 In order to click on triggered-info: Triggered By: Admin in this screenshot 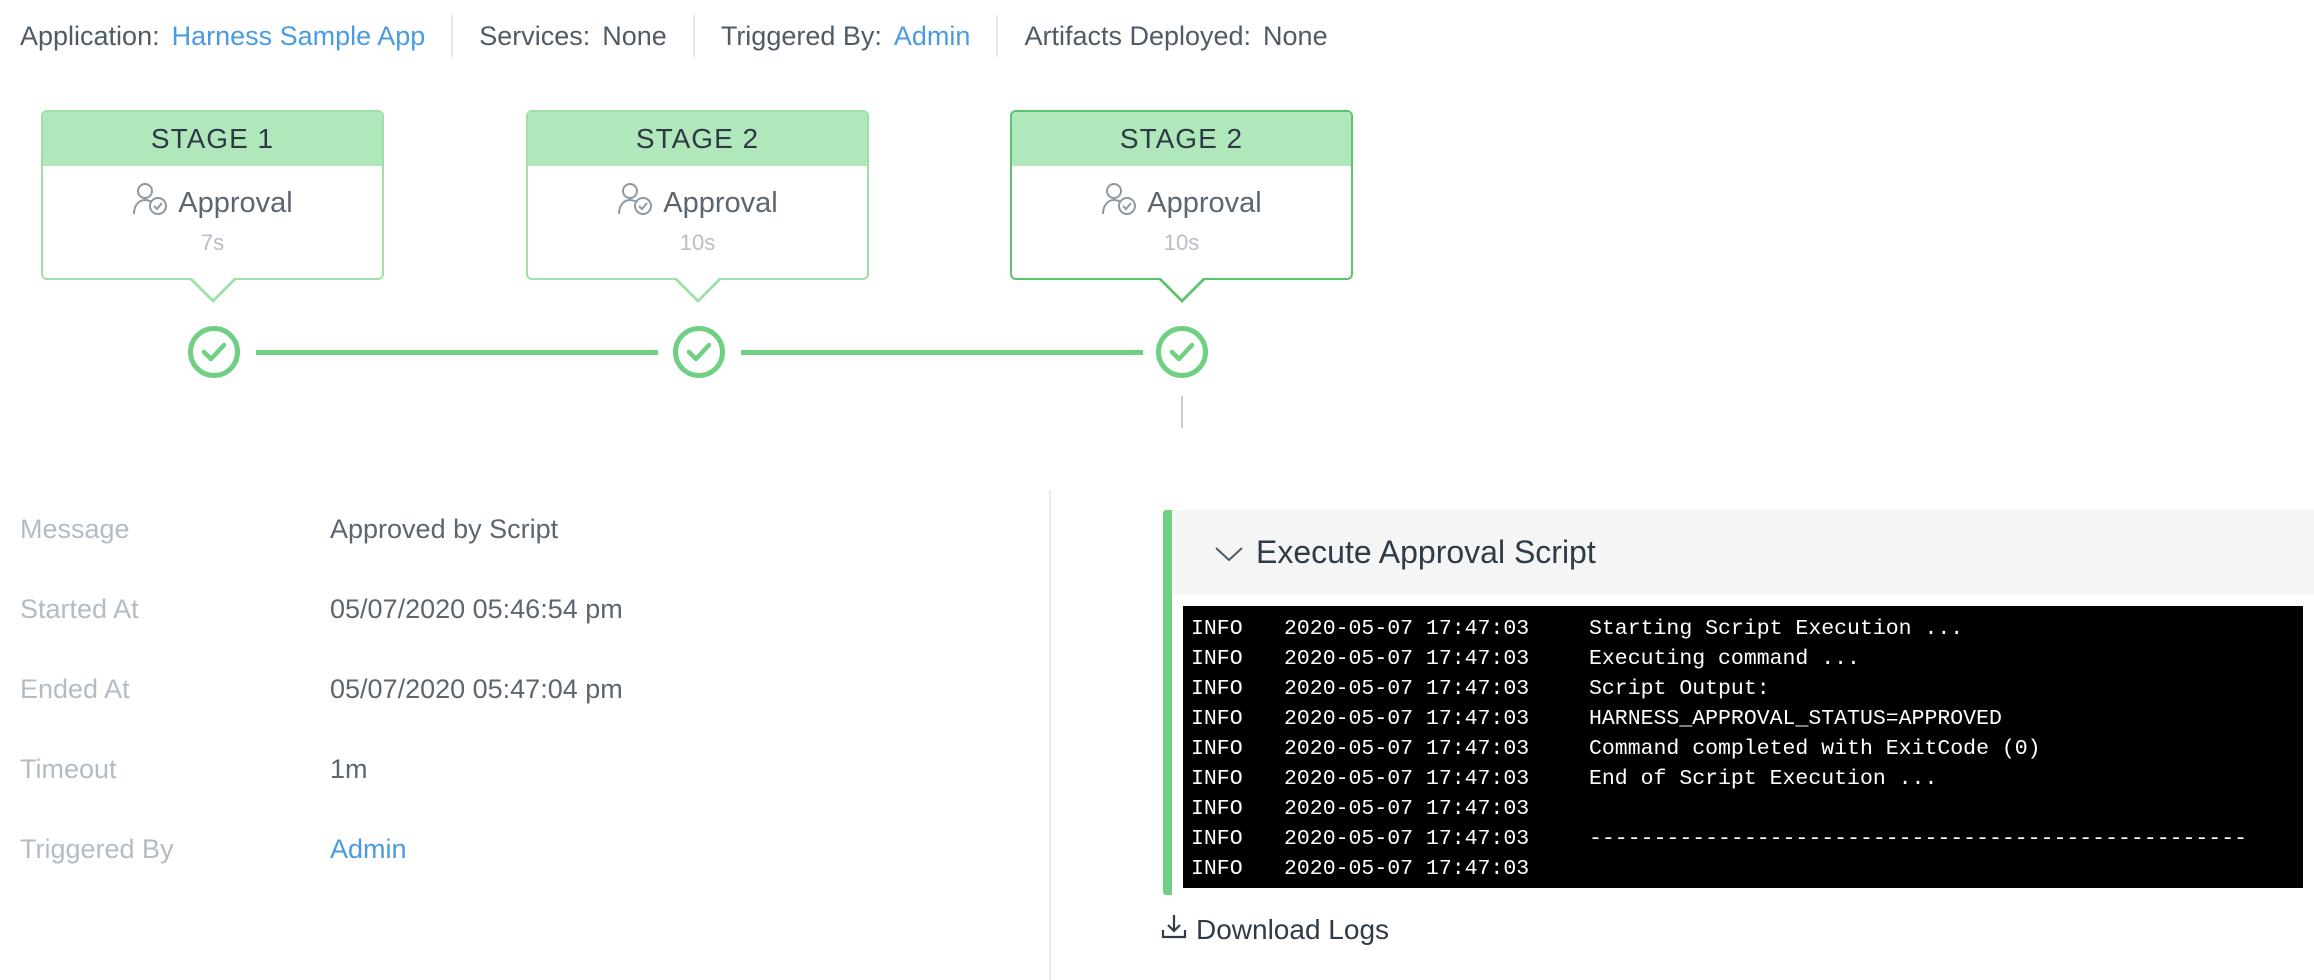, I will do `click(846, 36)`.